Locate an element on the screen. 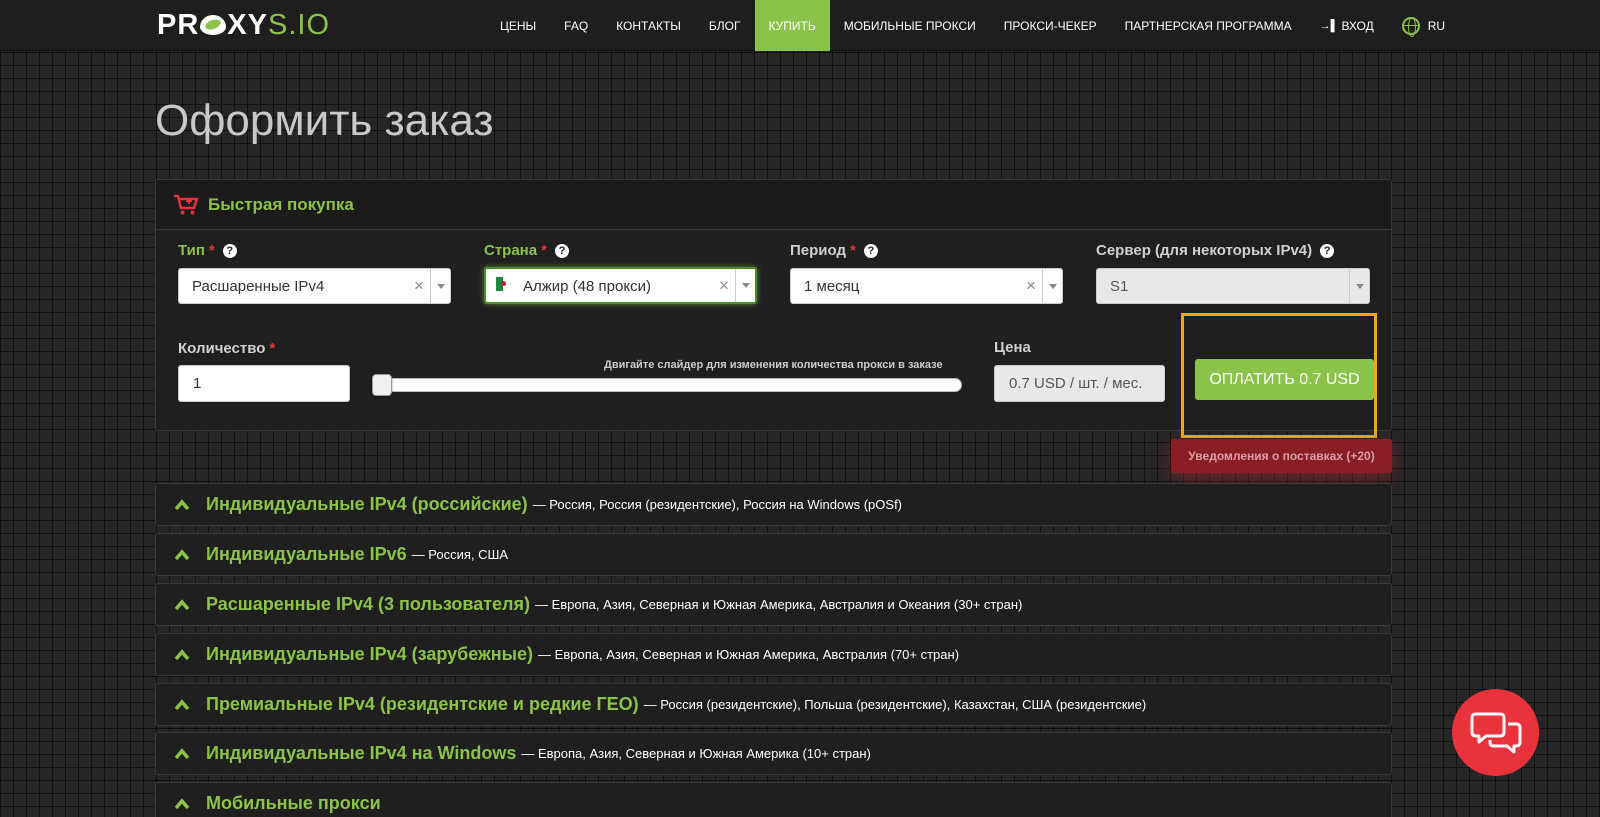 This screenshot has width=1600, height=817. type-label-text: Тип is located at coordinates (191, 250).